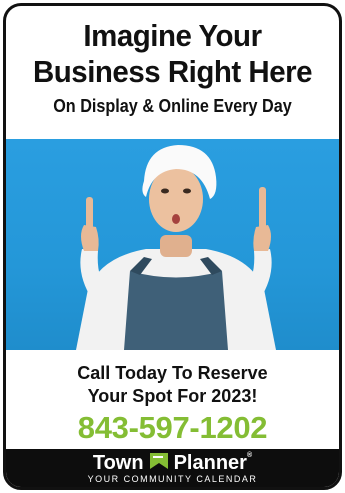 The height and width of the screenshot is (493, 345). I want to click on subheadline: On Display & Online Every Day, so click(172, 106).